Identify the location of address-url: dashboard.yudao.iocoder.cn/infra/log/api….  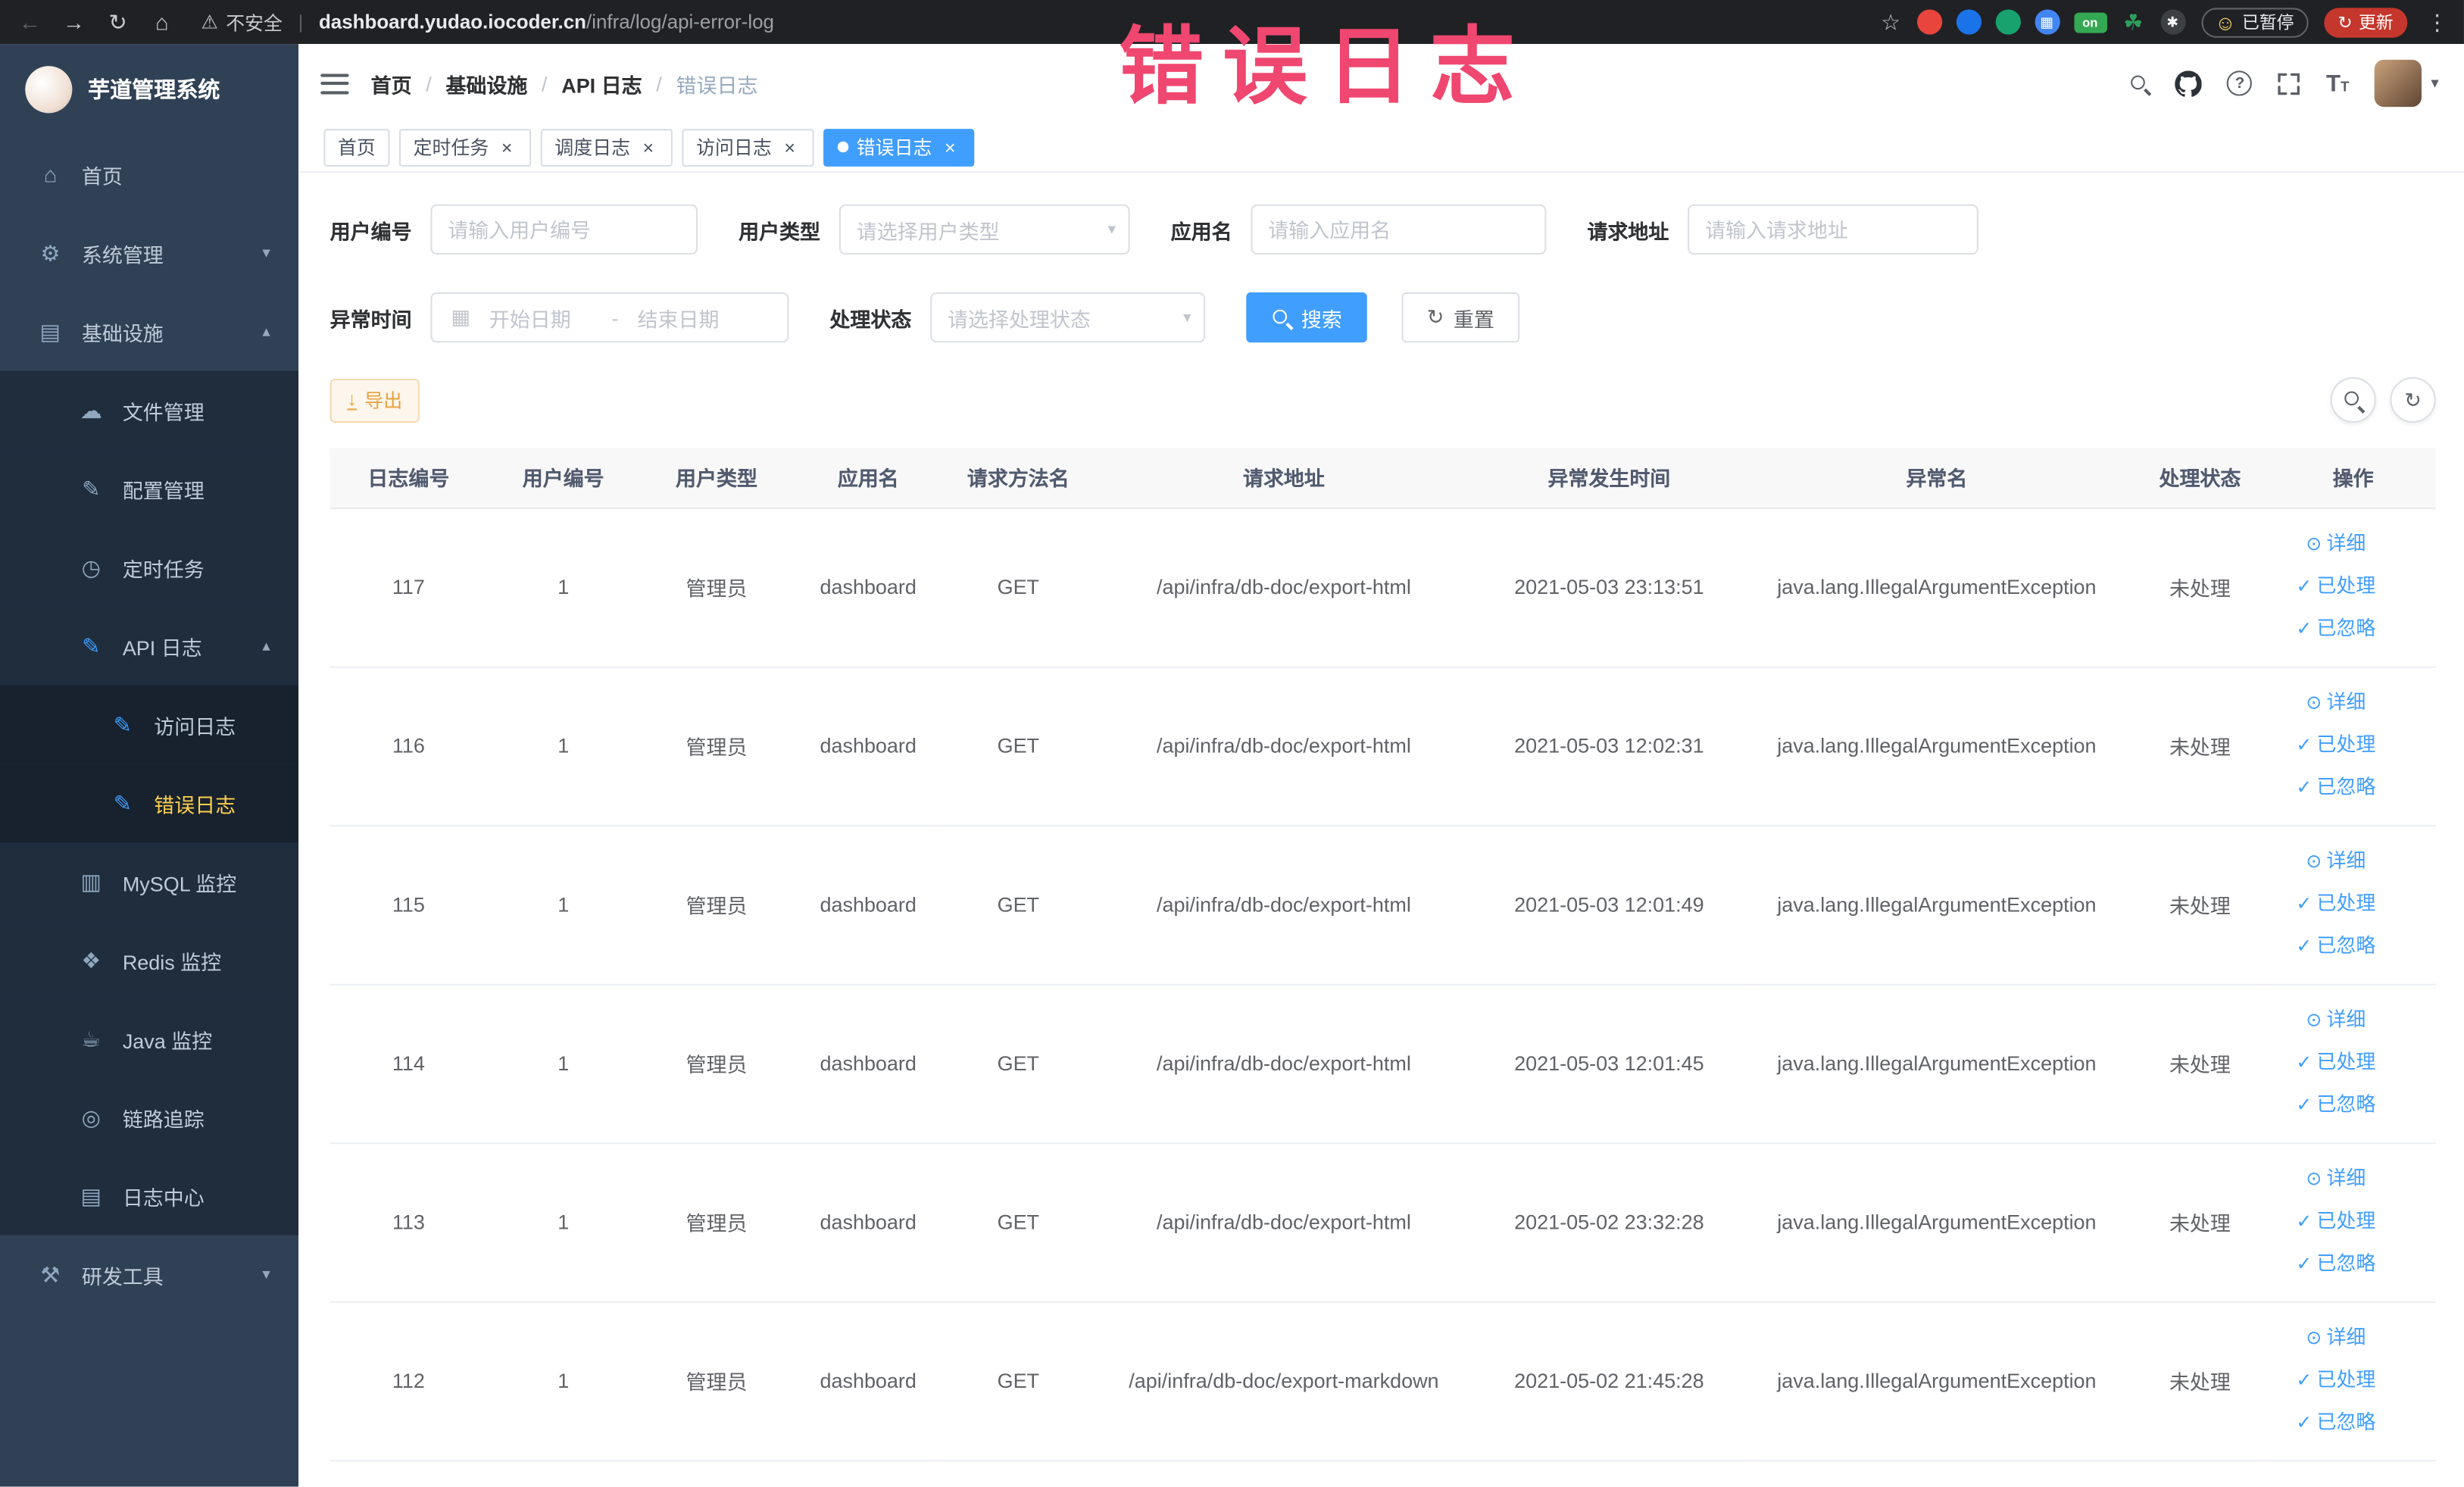
(546, 22).